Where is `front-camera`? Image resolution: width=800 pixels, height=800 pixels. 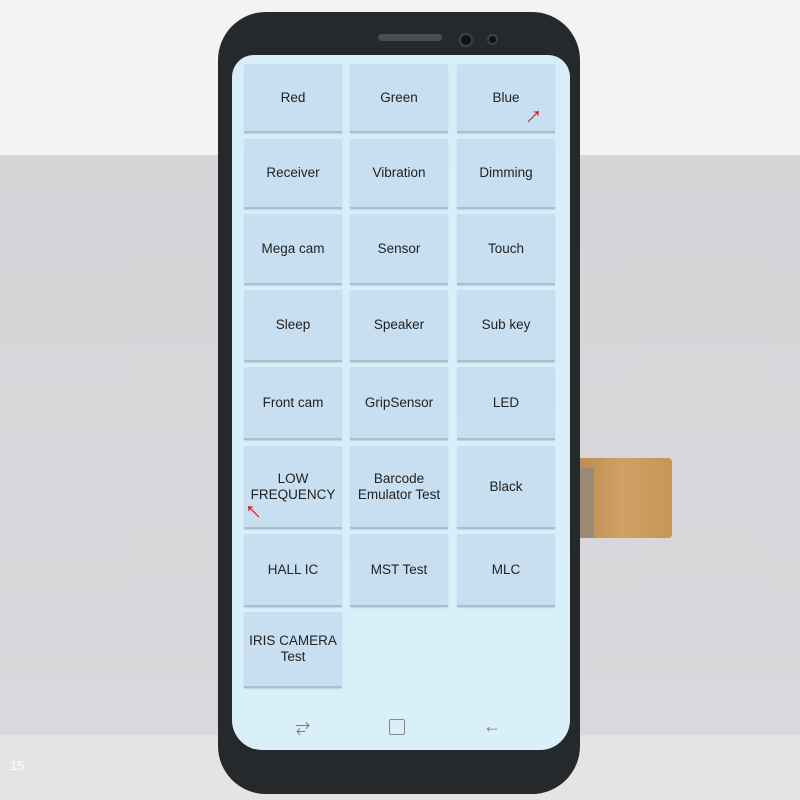 front-camera is located at coordinates (466, 40).